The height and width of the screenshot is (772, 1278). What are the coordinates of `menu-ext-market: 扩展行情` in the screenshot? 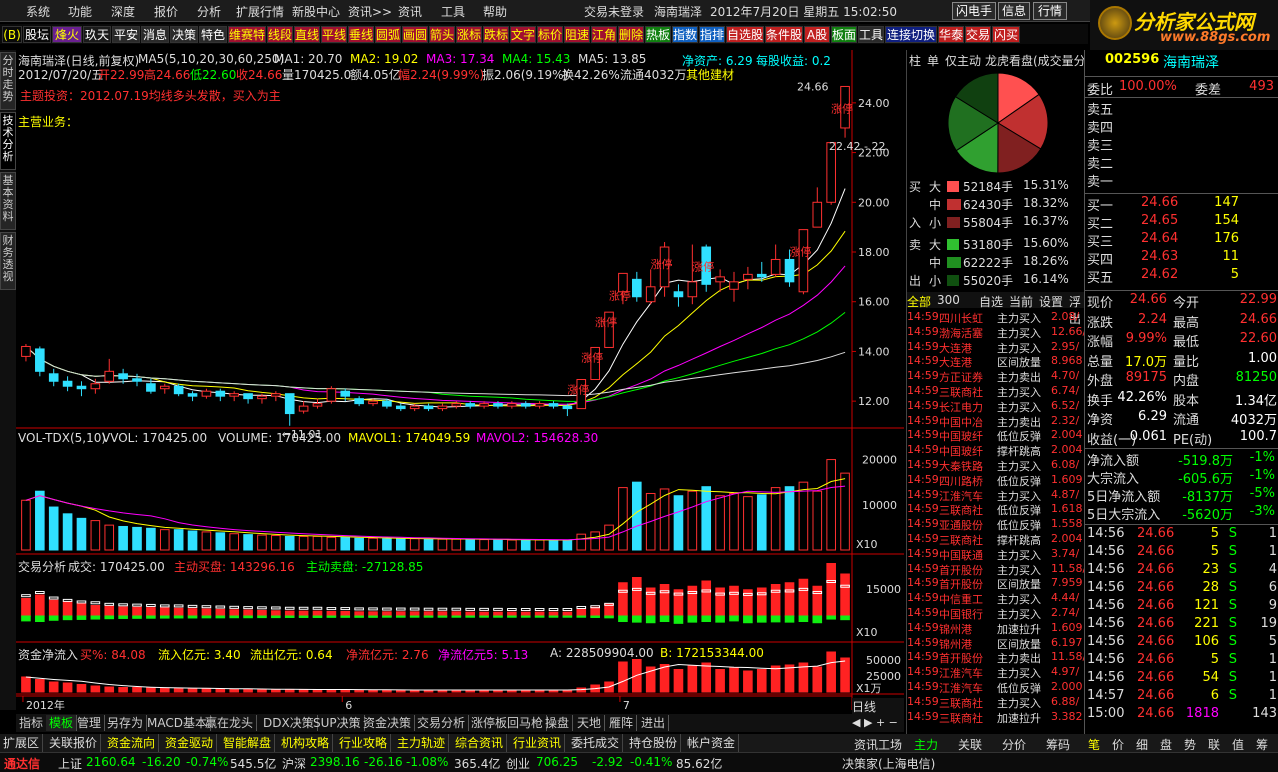 It's located at (260, 11).